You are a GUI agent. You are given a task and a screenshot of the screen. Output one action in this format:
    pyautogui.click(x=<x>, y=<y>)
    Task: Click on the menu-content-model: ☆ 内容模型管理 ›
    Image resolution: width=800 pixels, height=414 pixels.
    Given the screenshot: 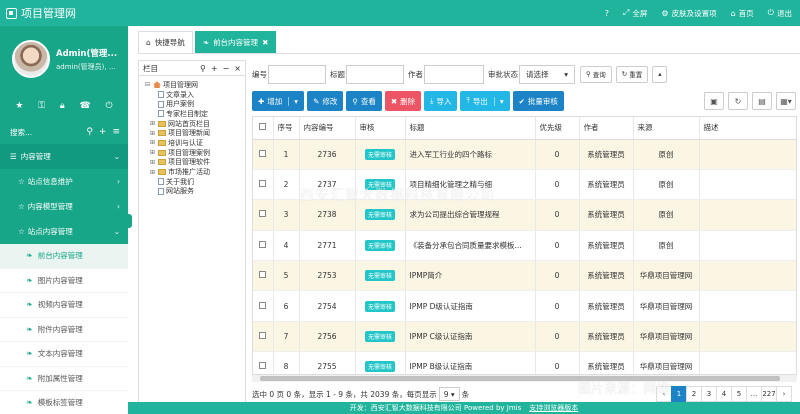 What is the action you would take?
    pyautogui.click(x=64, y=206)
    